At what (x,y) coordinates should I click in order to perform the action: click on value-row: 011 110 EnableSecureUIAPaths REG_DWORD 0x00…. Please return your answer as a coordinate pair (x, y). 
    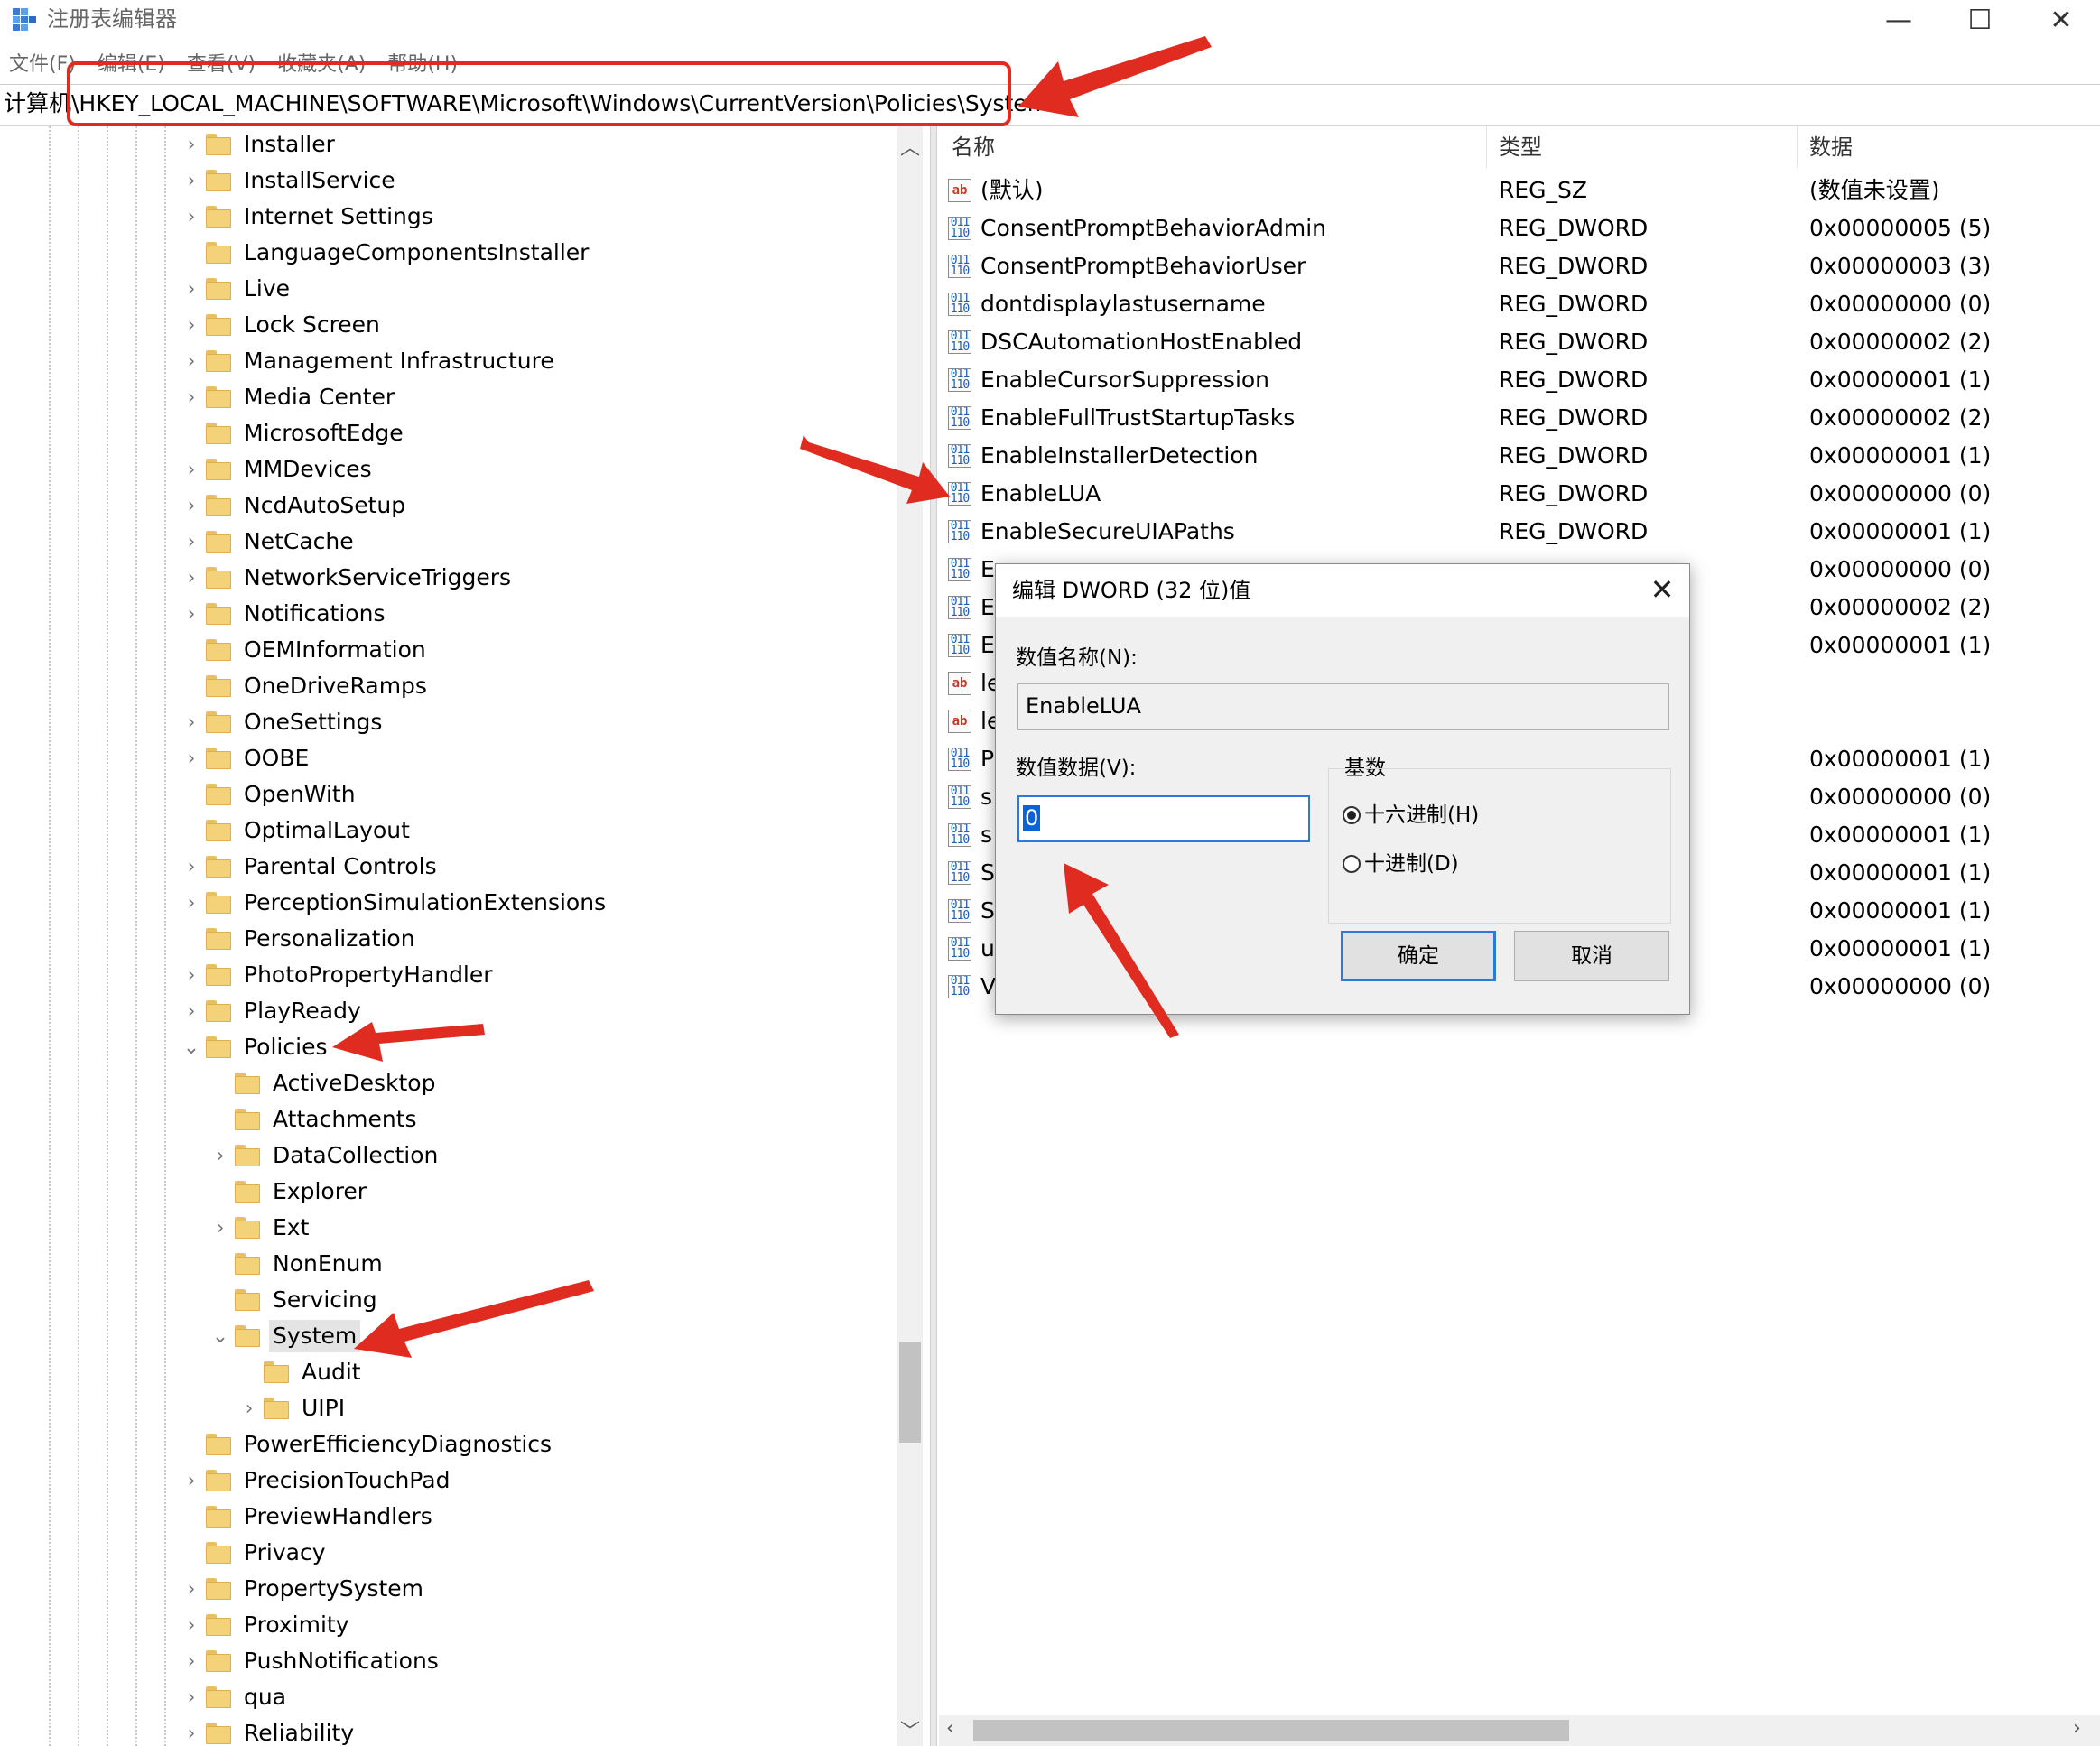
    Looking at the image, I should click on (1519, 532).